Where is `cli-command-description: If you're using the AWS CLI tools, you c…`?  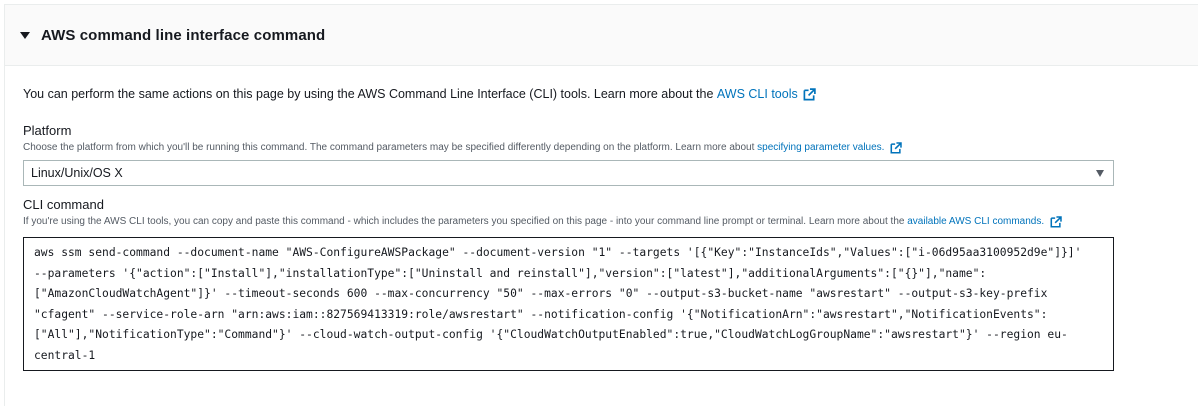
cli-command-description: If you're using the AWS CLI tools, you c… is located at coordinates (610, 222).